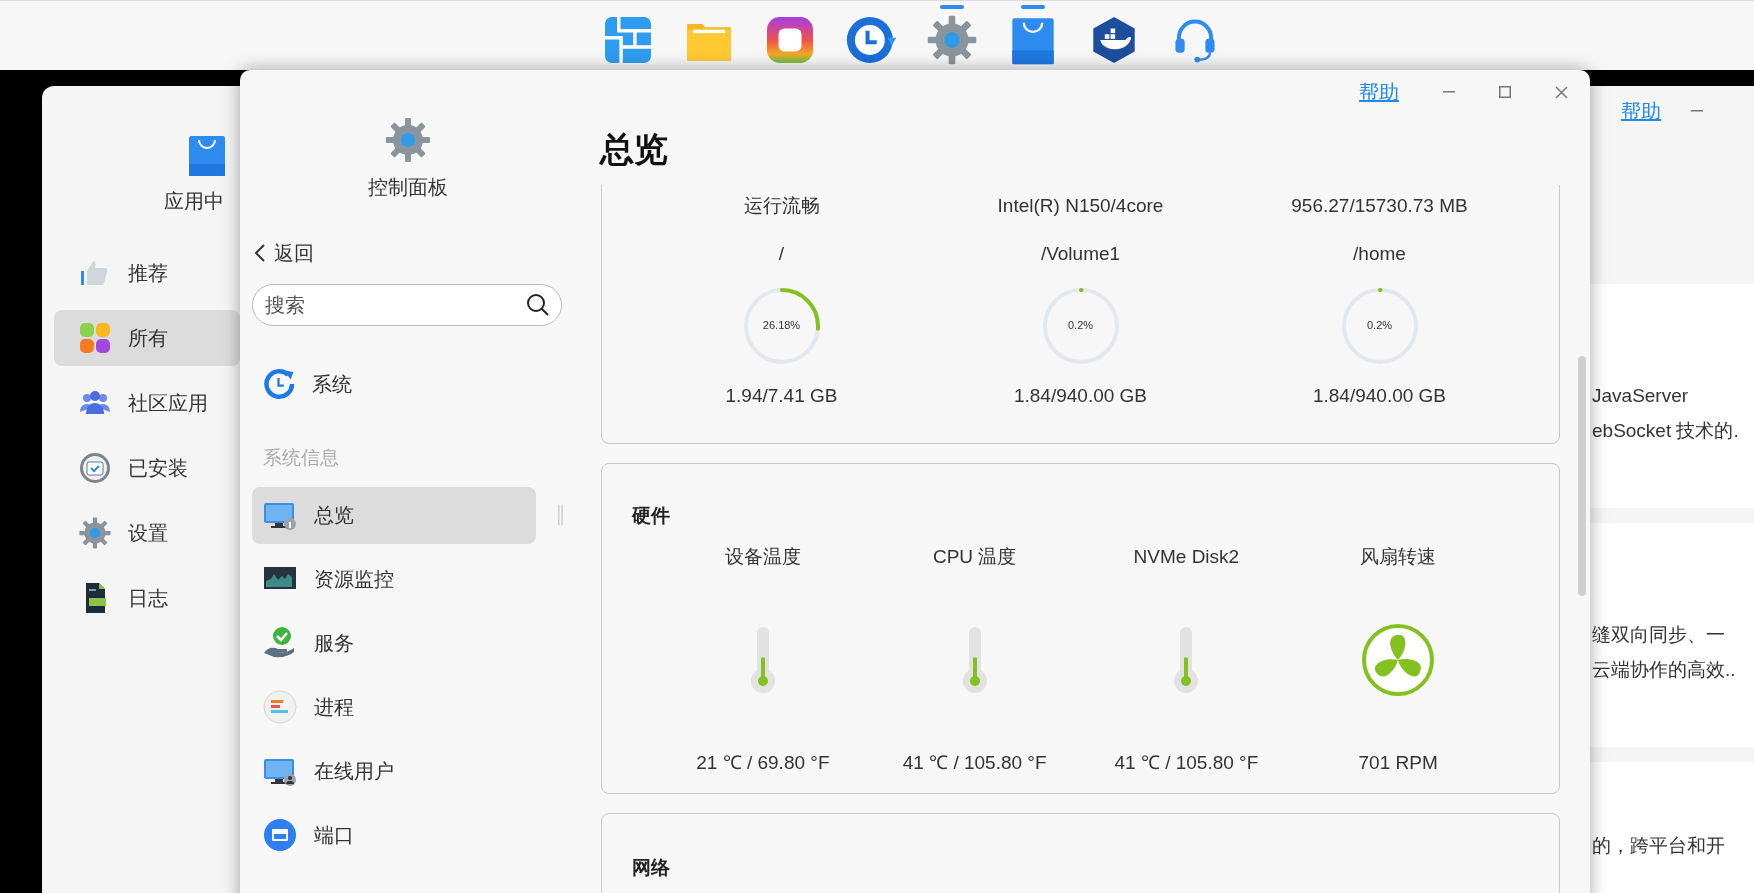 The height and width of the screenshot is (893, 1754). Describe the element at coordinates (789, 39) in the screenshot. I see `photos-icon` at that location.